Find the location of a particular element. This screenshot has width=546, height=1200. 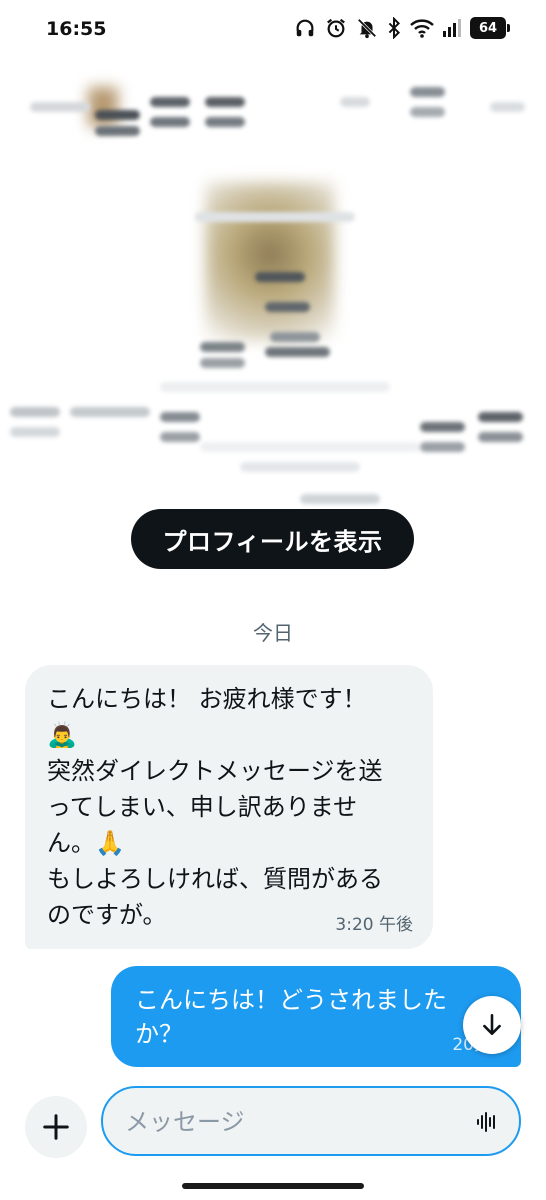

alarm-icon is located at coordinates (336, 28).